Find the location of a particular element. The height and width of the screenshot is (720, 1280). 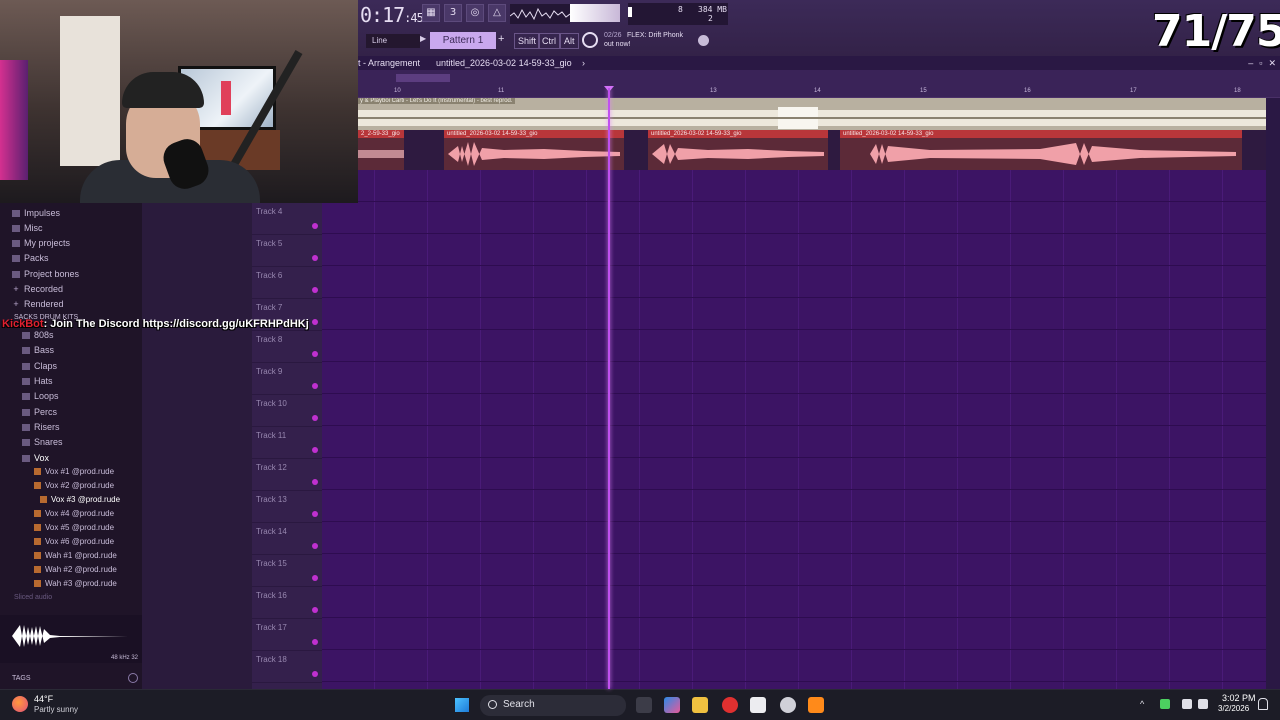

snap-mode-select: Line is located at coordinates (393, 41).